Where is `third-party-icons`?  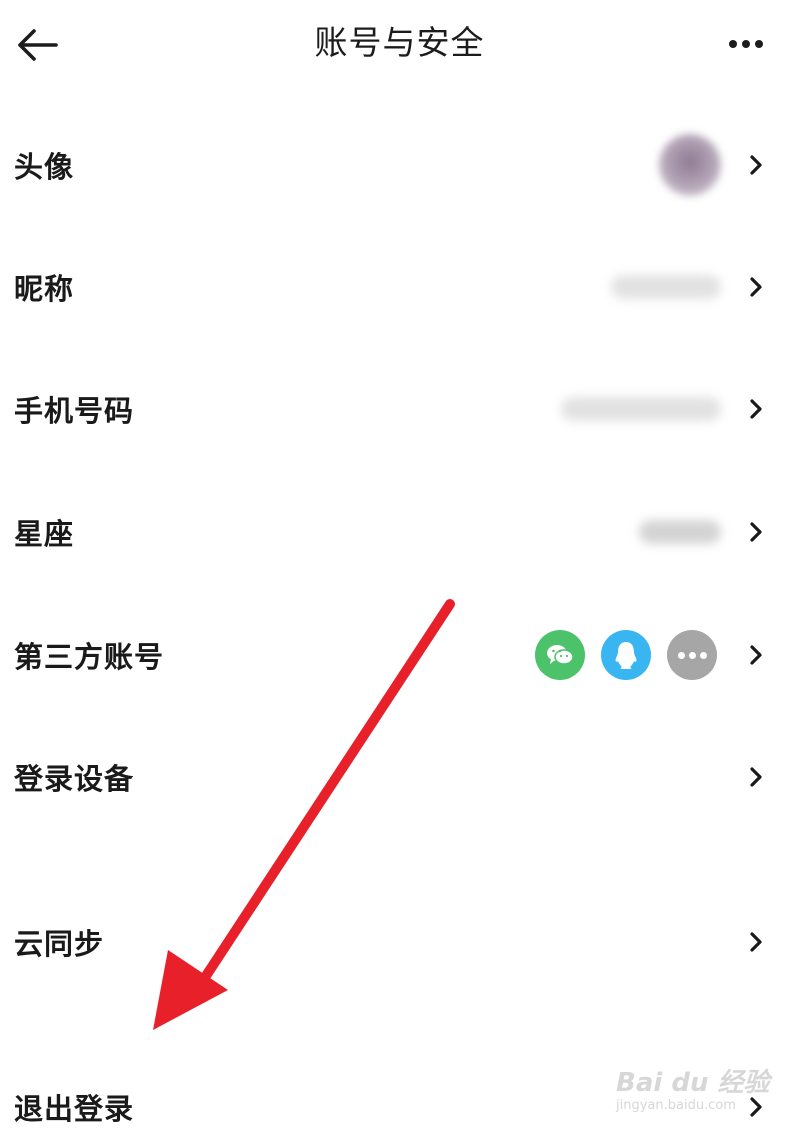 third-party-icons is located at coordinates (626, 655).